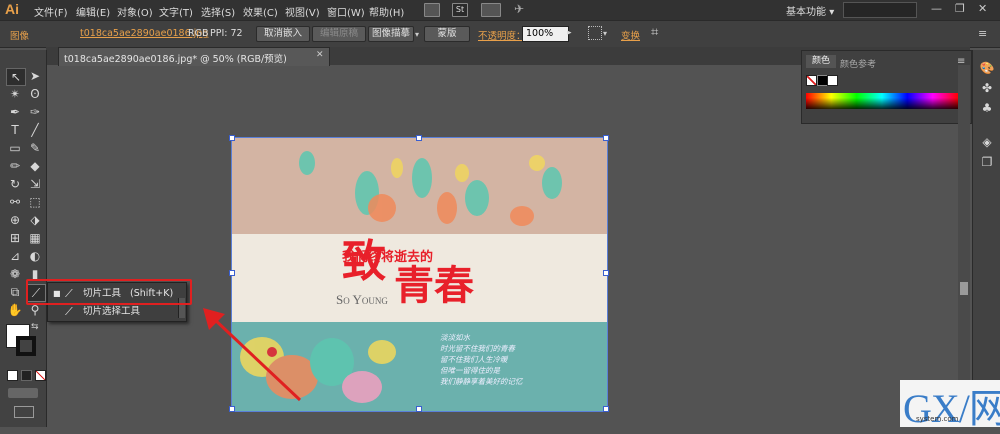  What do you see at coordinates (176, 11) in the screenshot?
I see `menu-type: 文字(T)` at bounding box center [176, 11].